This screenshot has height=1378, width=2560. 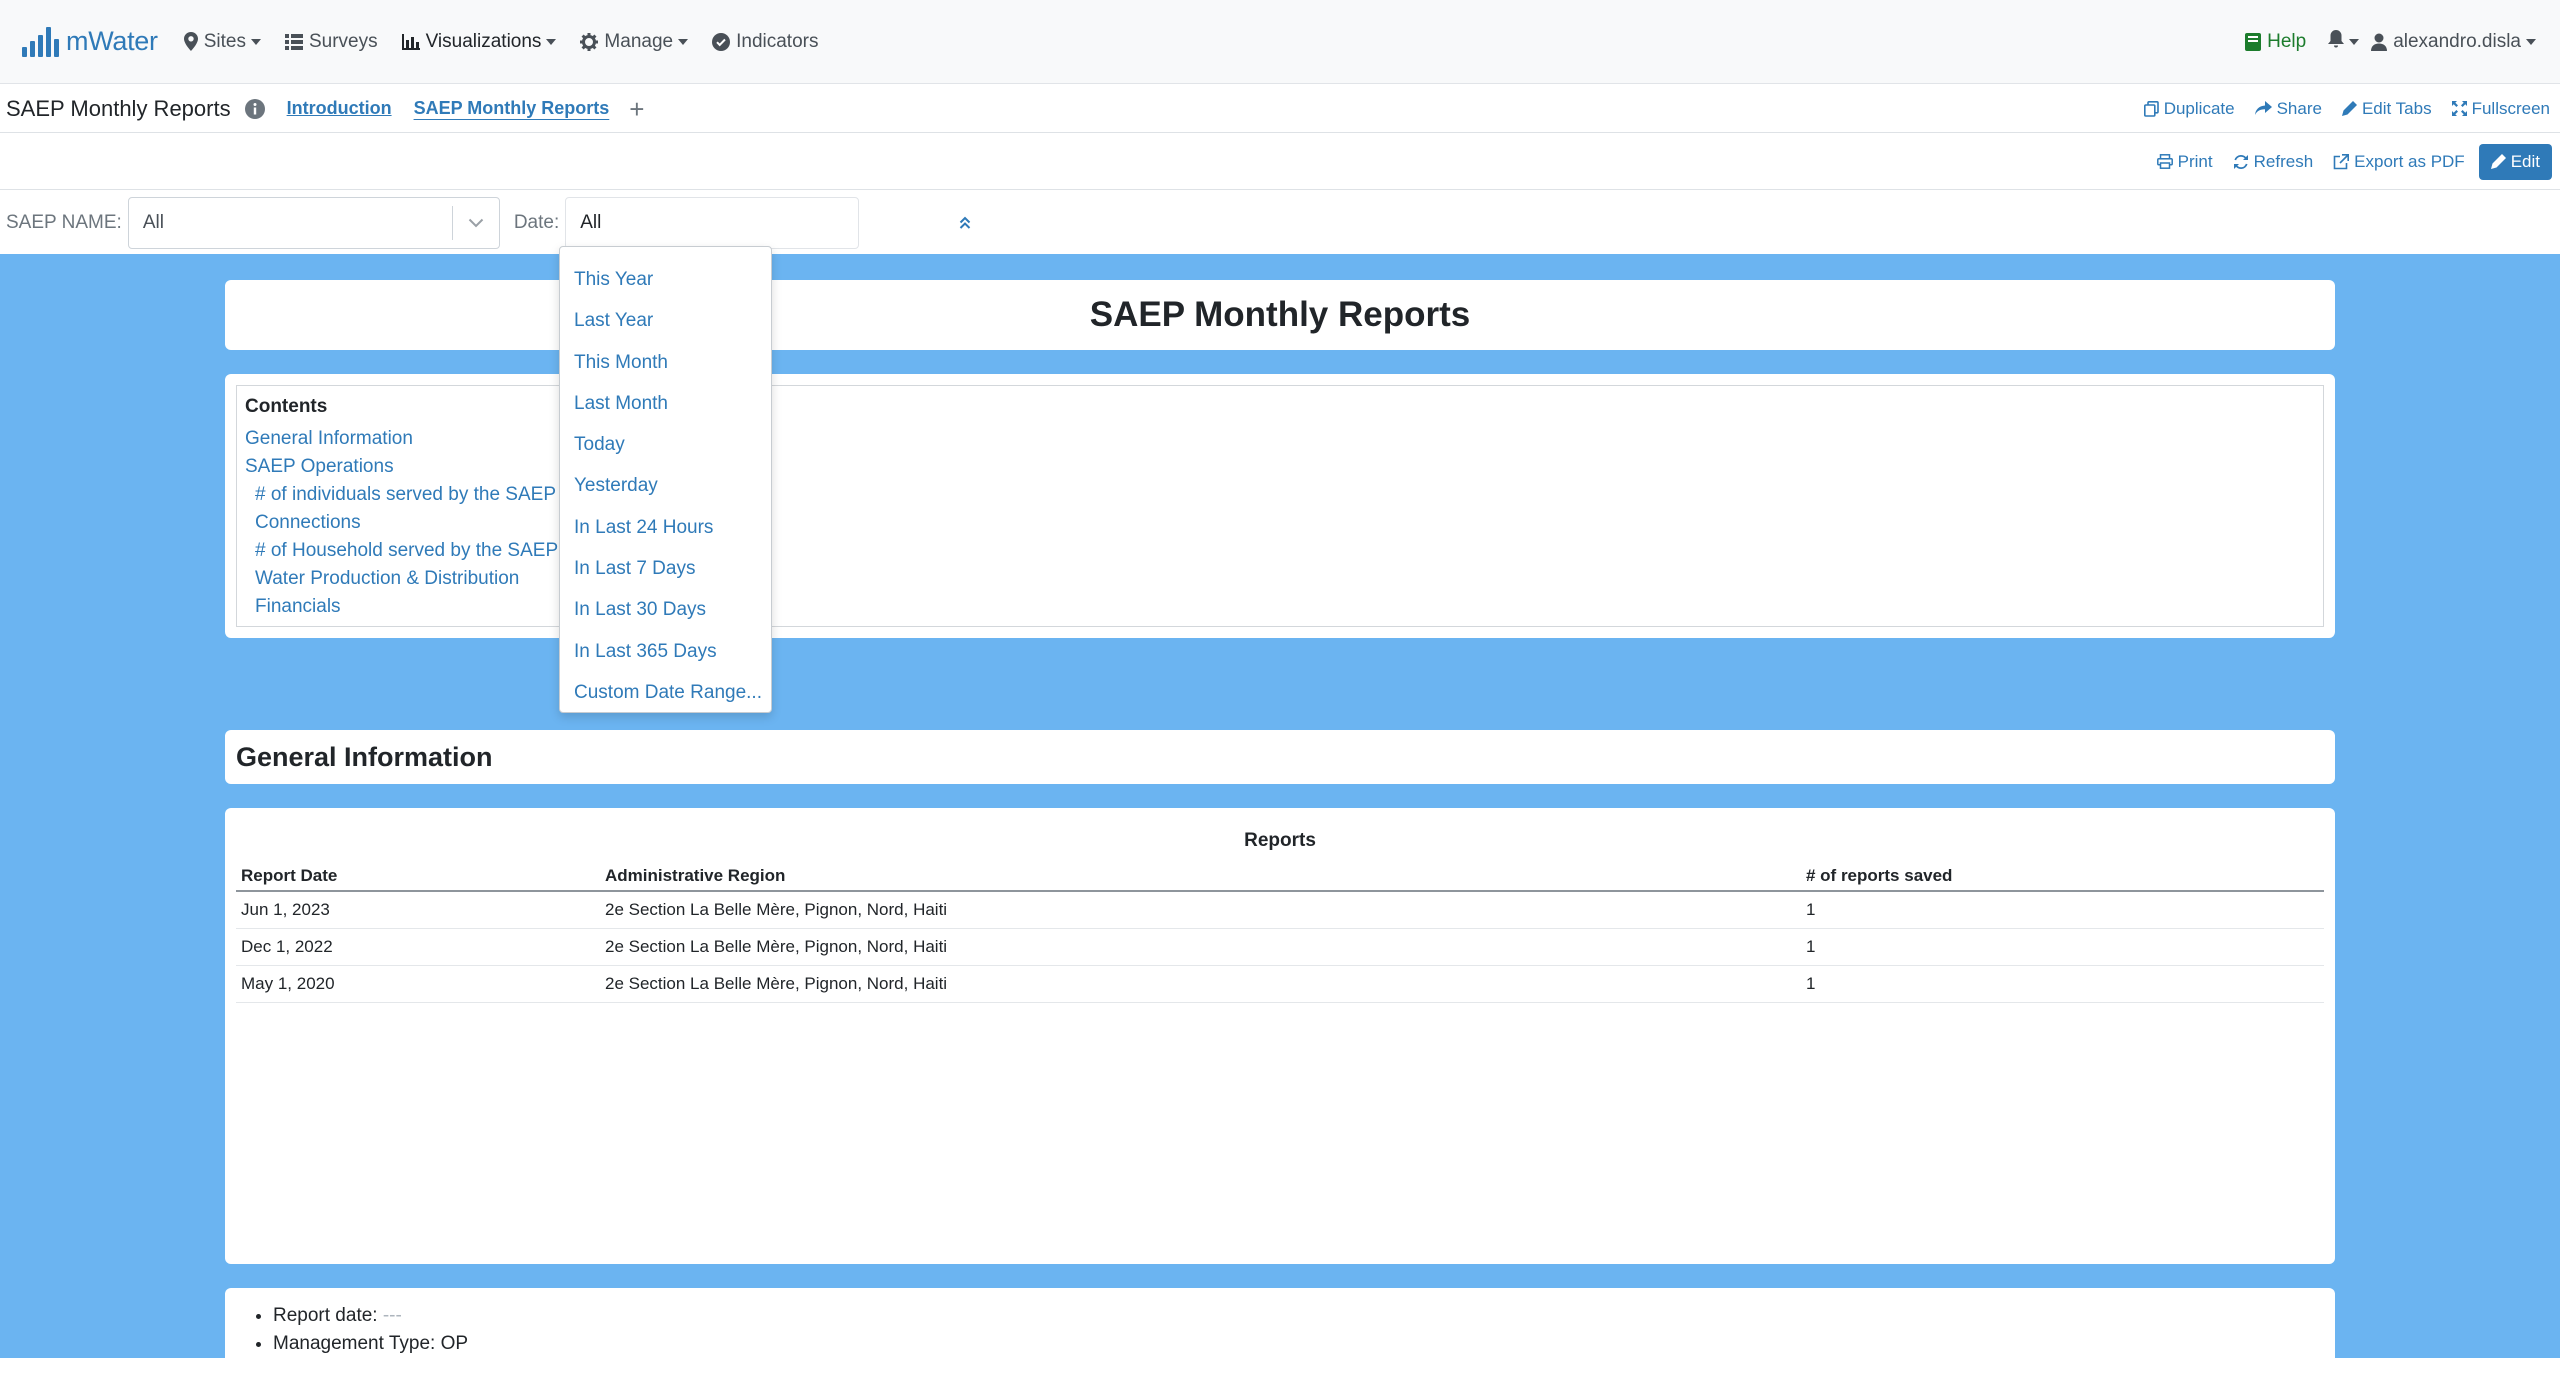 I want to click on date-label: Date:, so click(x=536, y=222).